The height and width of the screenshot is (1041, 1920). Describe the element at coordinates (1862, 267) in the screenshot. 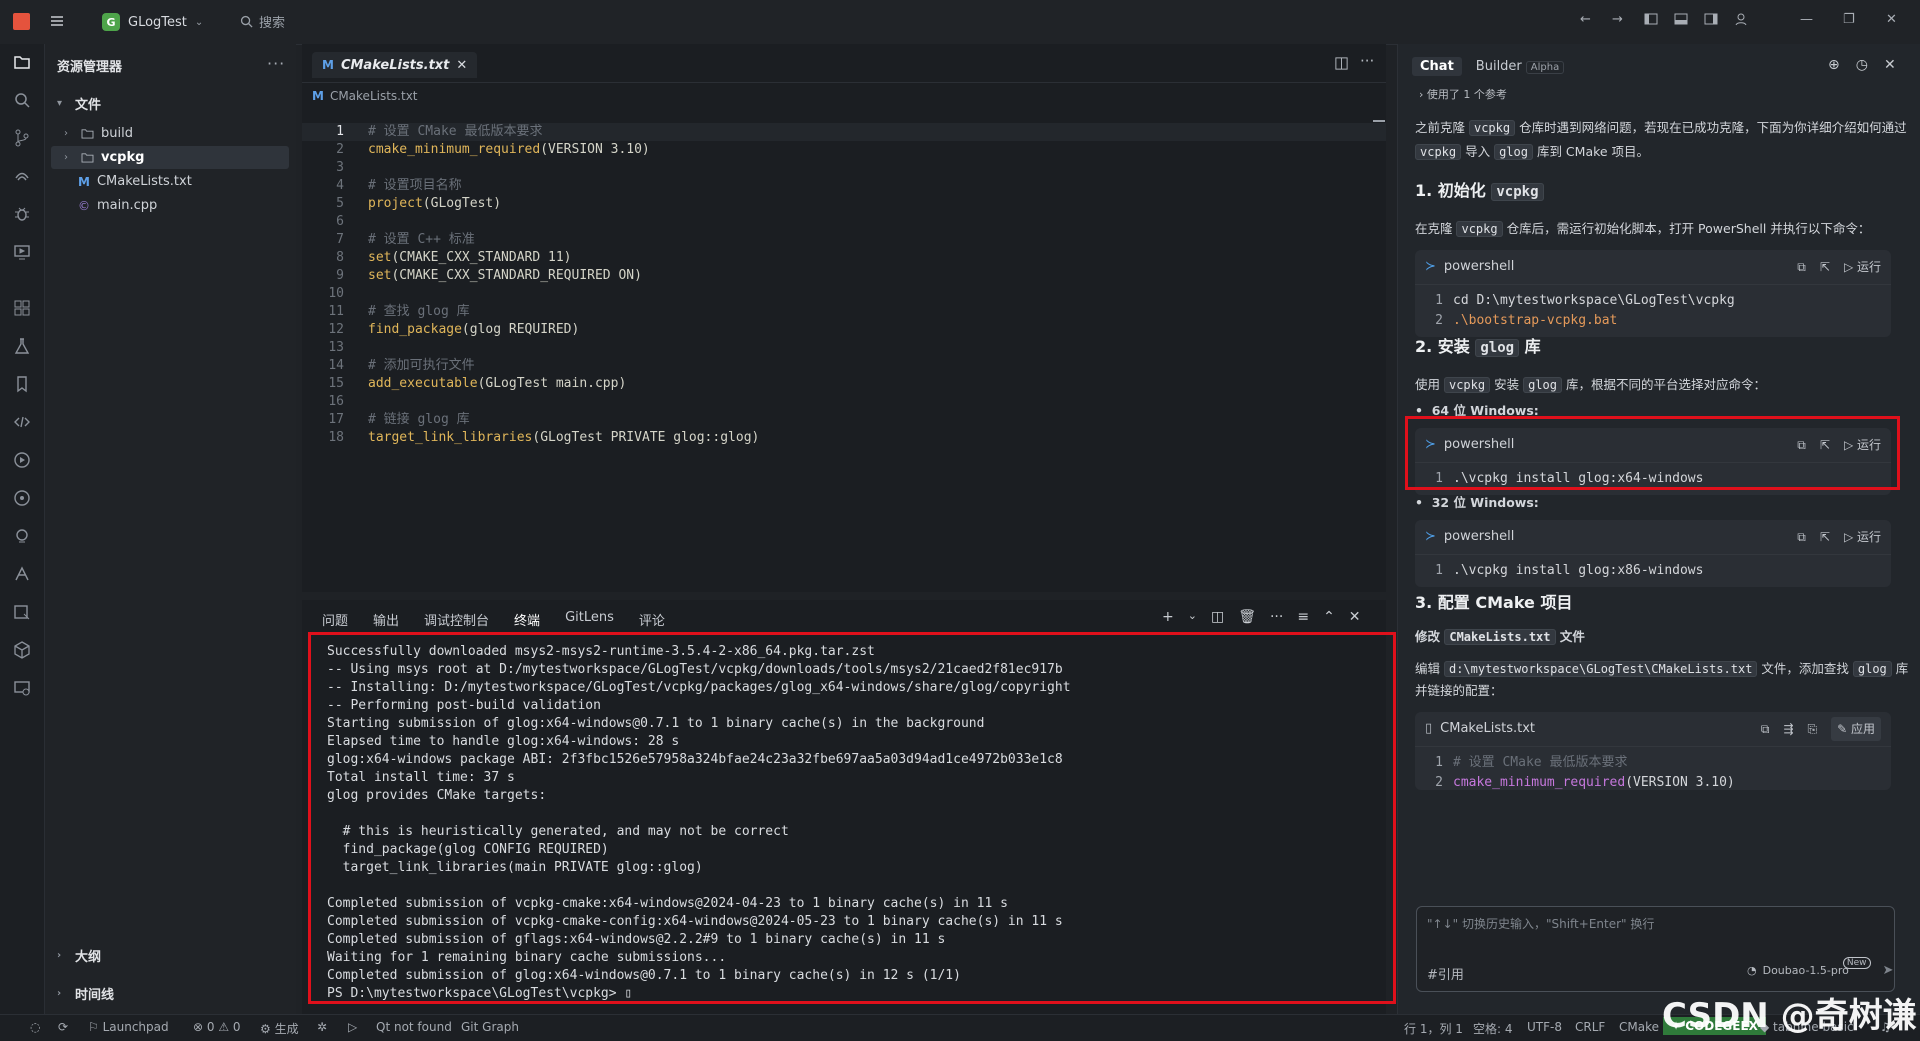

I see `run-button: ▷ 运行` at that location.